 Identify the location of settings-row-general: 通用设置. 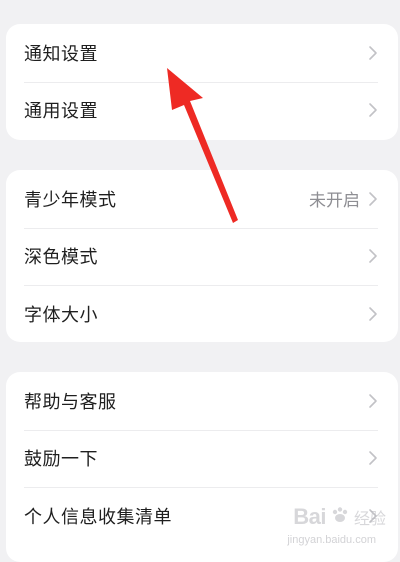
(202, 110).